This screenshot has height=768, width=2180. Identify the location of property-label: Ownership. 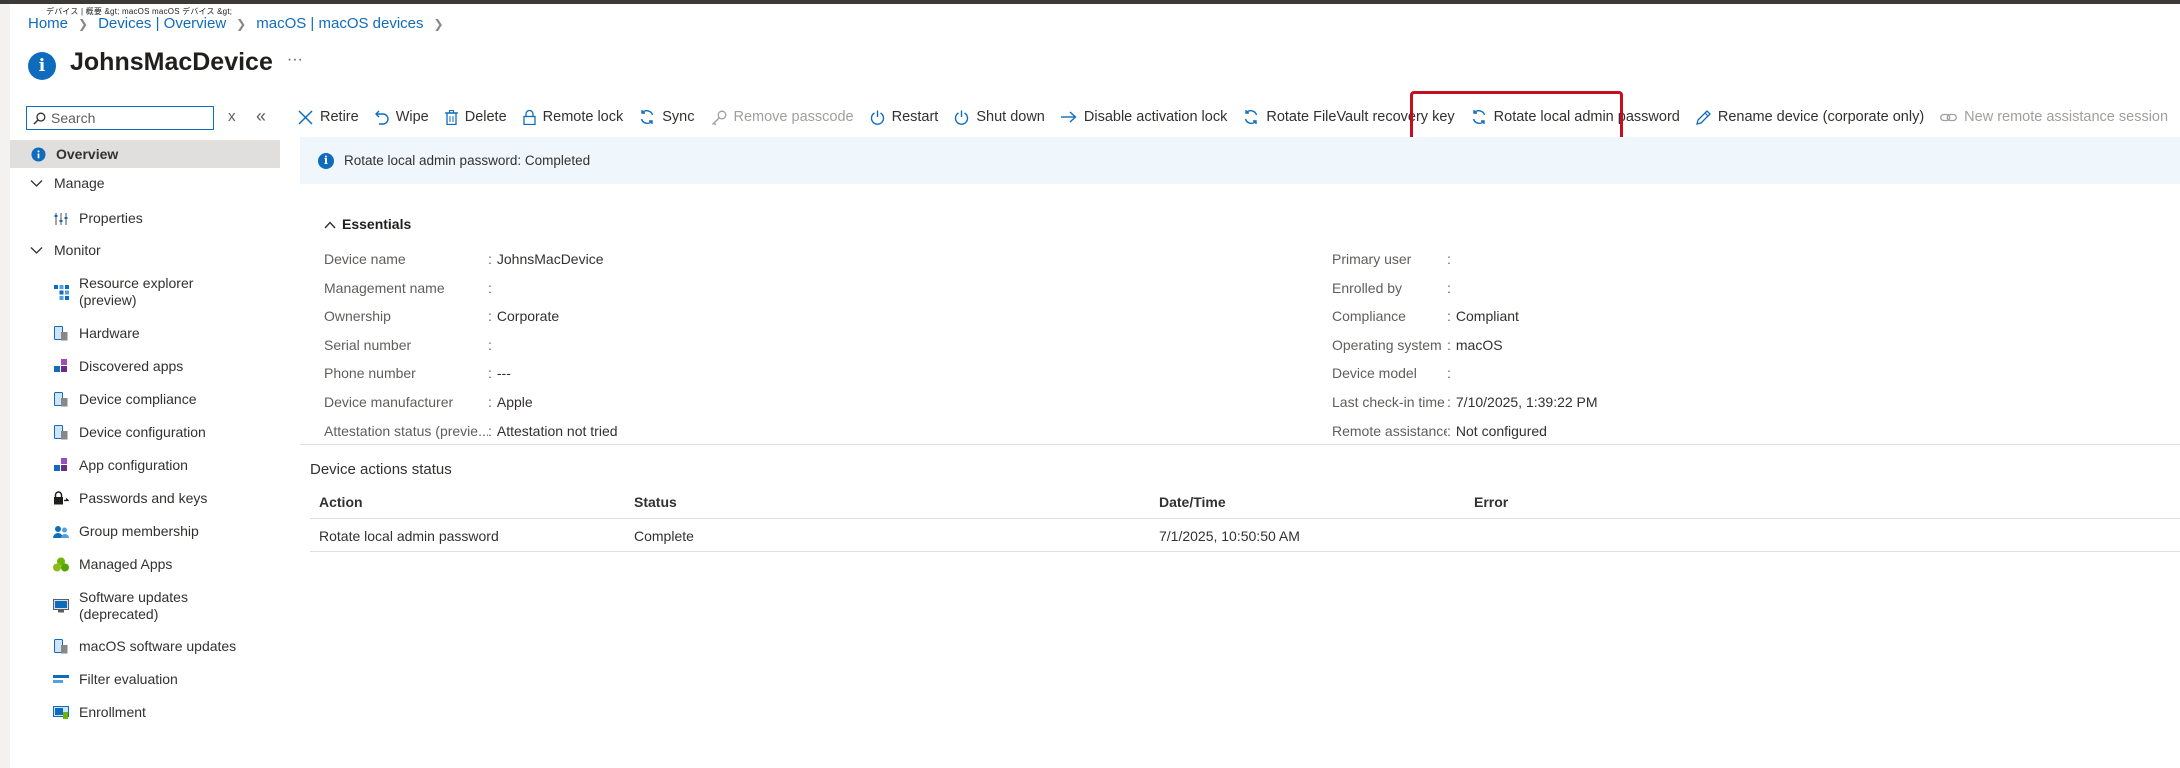
(357, 316).